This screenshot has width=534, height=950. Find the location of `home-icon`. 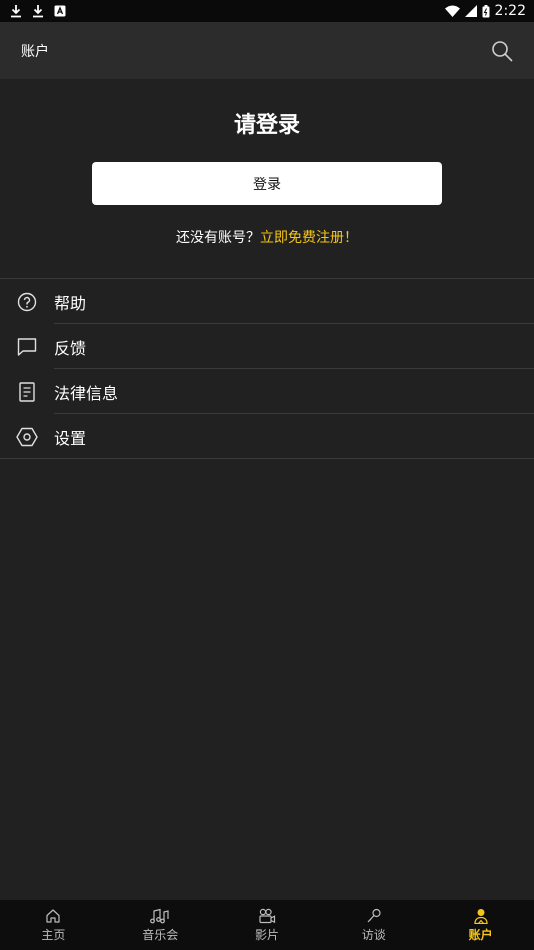

home-icon is located at coordinates (53, 915).